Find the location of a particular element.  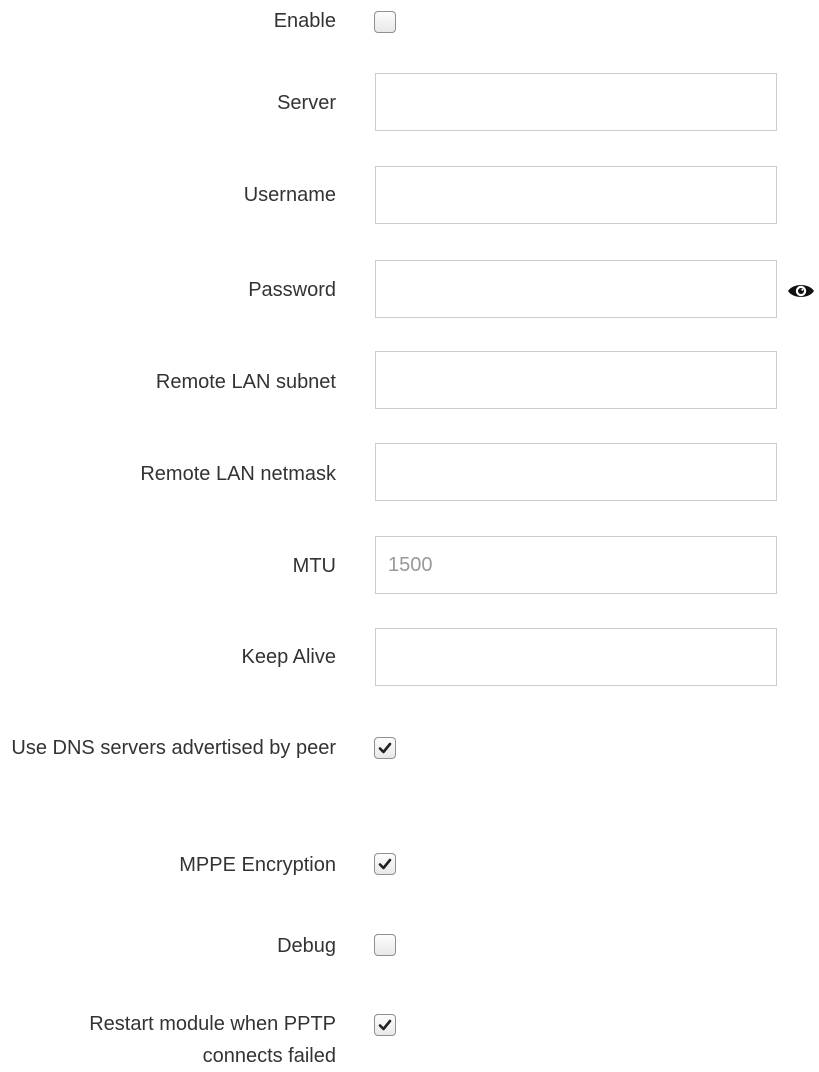

password-input is located at coordinates (576, 289).